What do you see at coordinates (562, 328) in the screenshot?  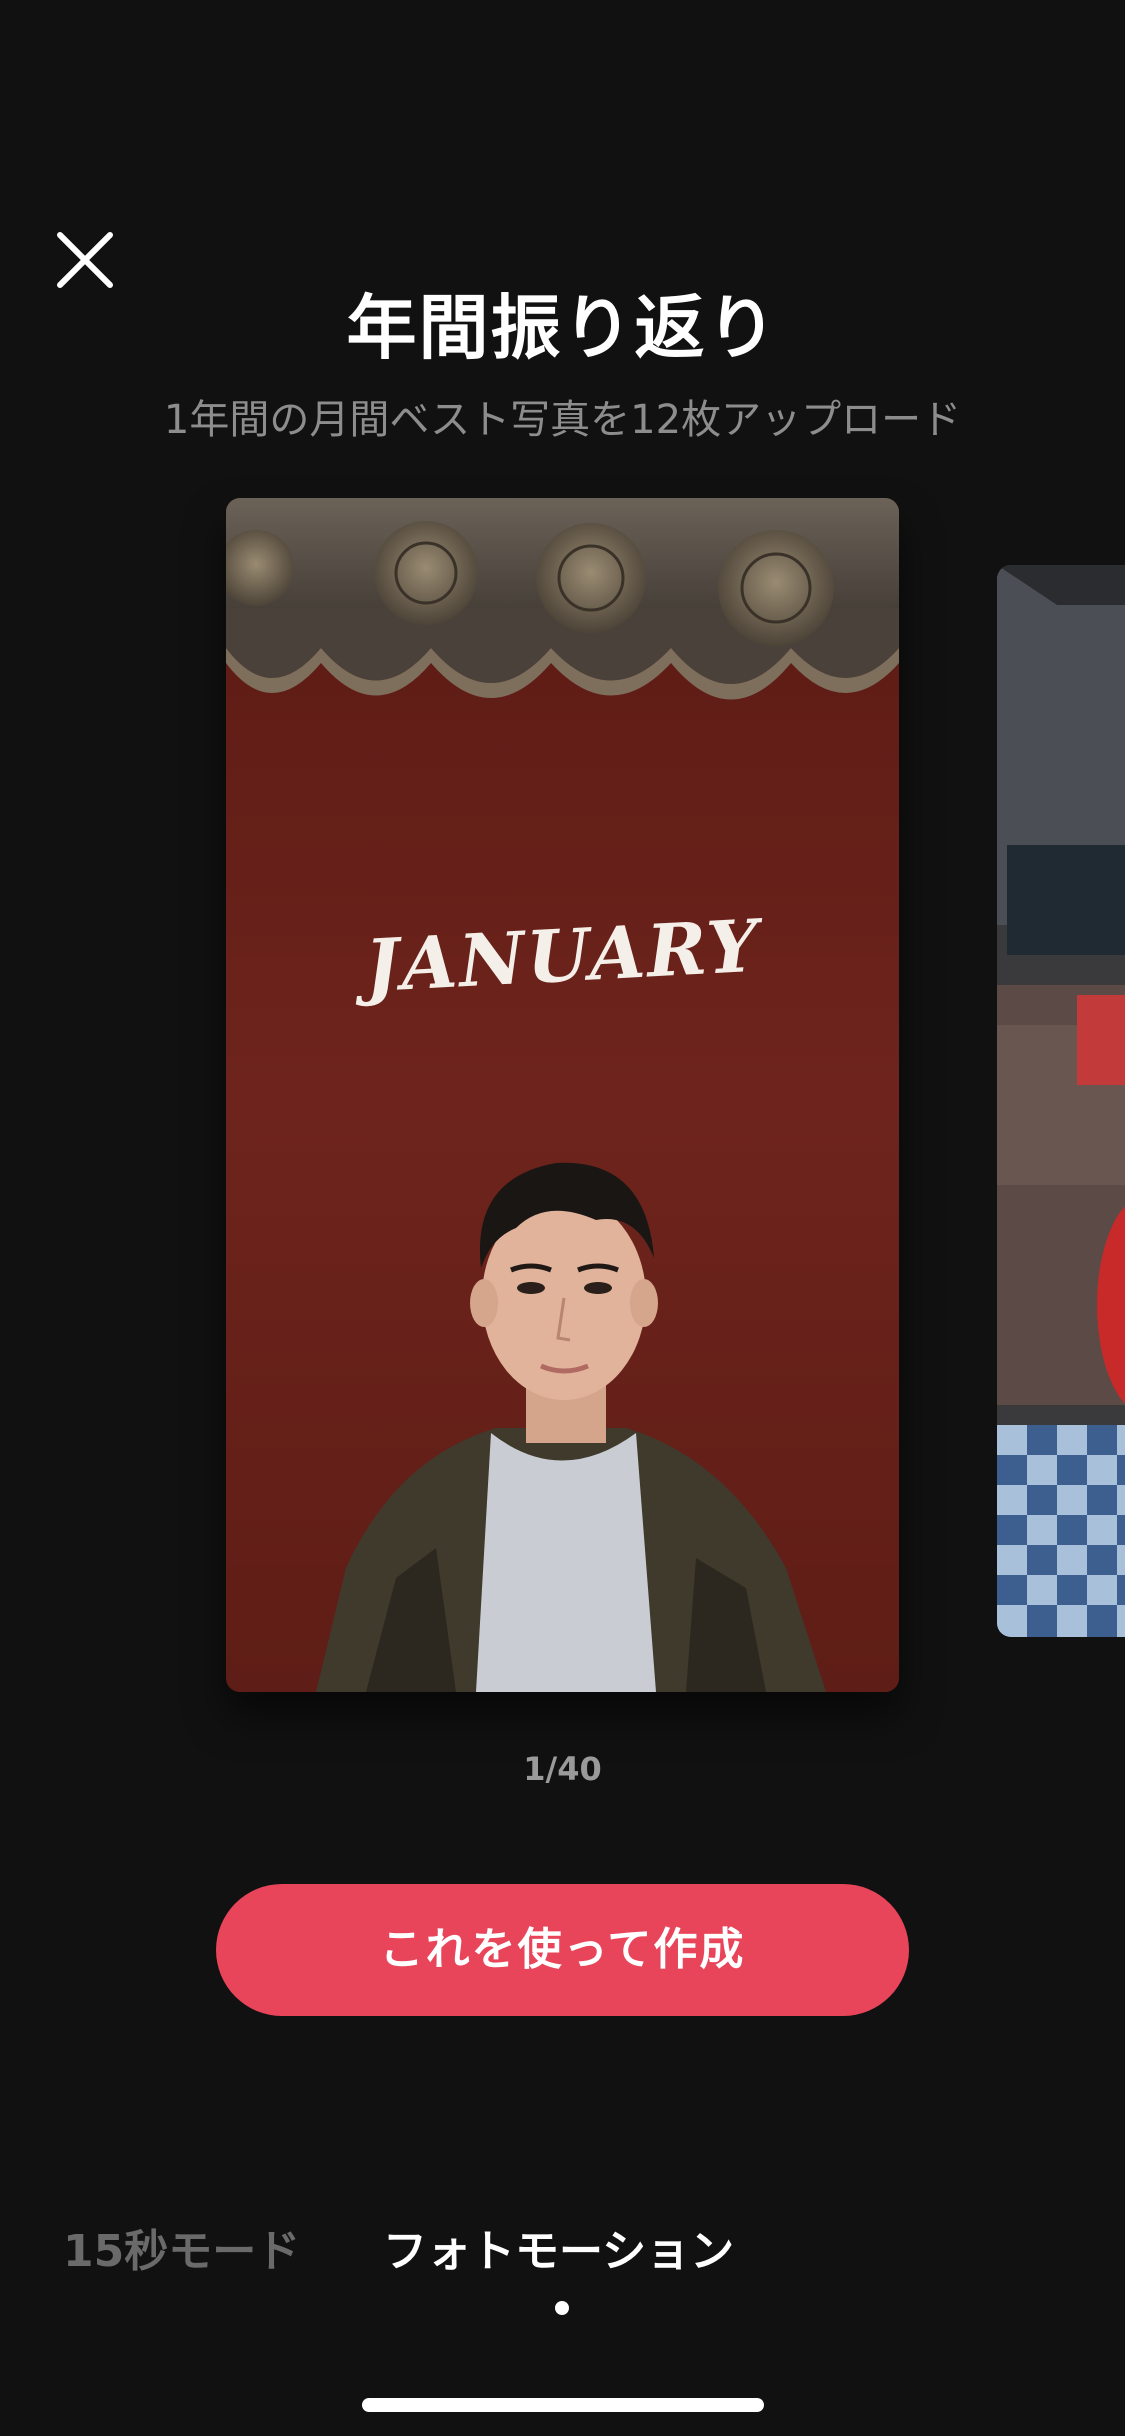 I see `page-title: 年間振り返り` at bounding box center [562, 328].